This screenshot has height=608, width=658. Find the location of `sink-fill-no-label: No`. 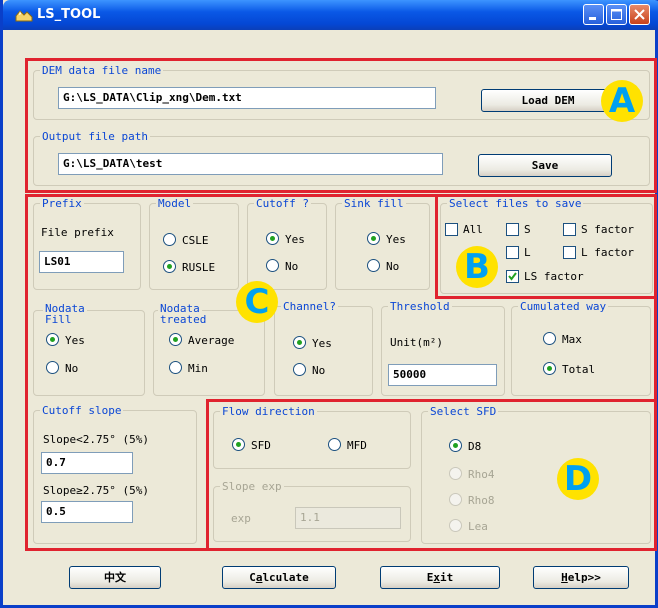

sink-fill-no-label: No is located at coordinates (393, 266).